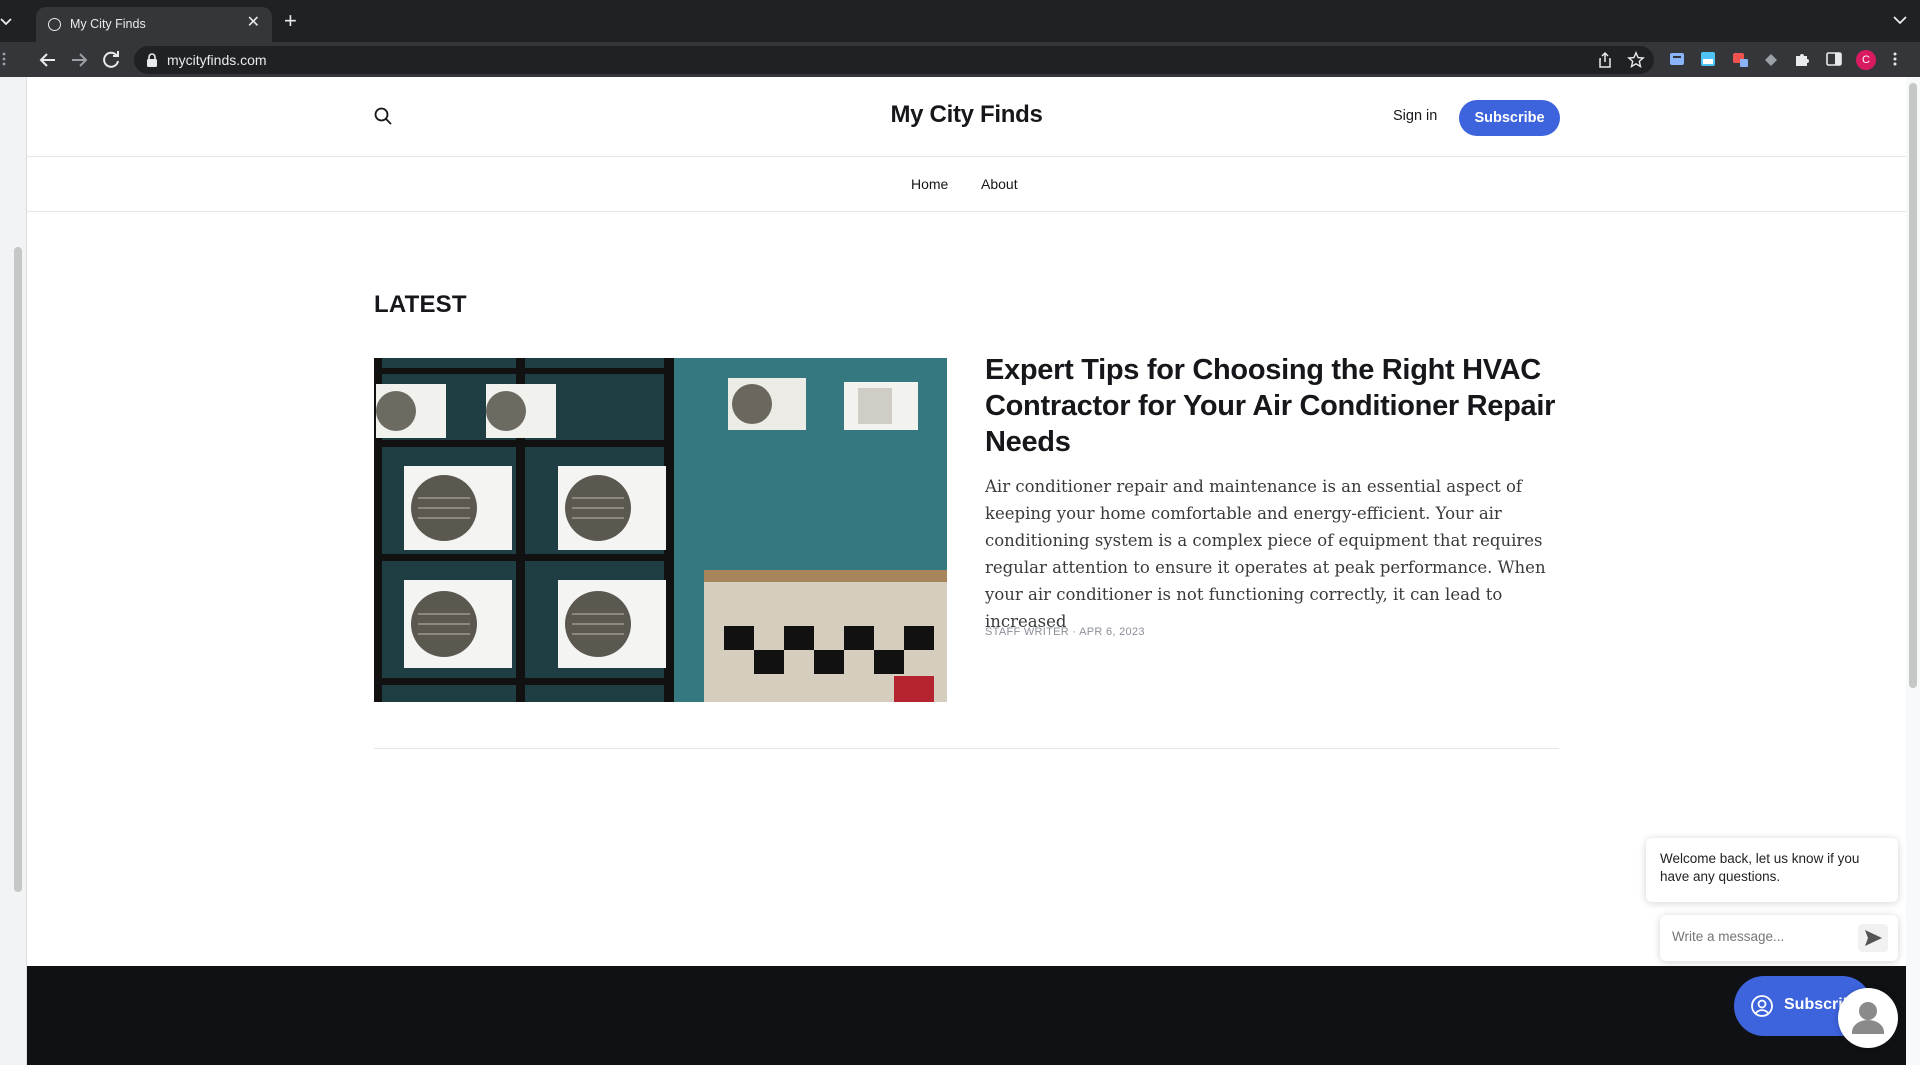 The image size is (1920, 1065). What do you see at coordinates (48, 60) in the screenshot?
I see `back-arrow-icon` at bounding box center [48, 60].